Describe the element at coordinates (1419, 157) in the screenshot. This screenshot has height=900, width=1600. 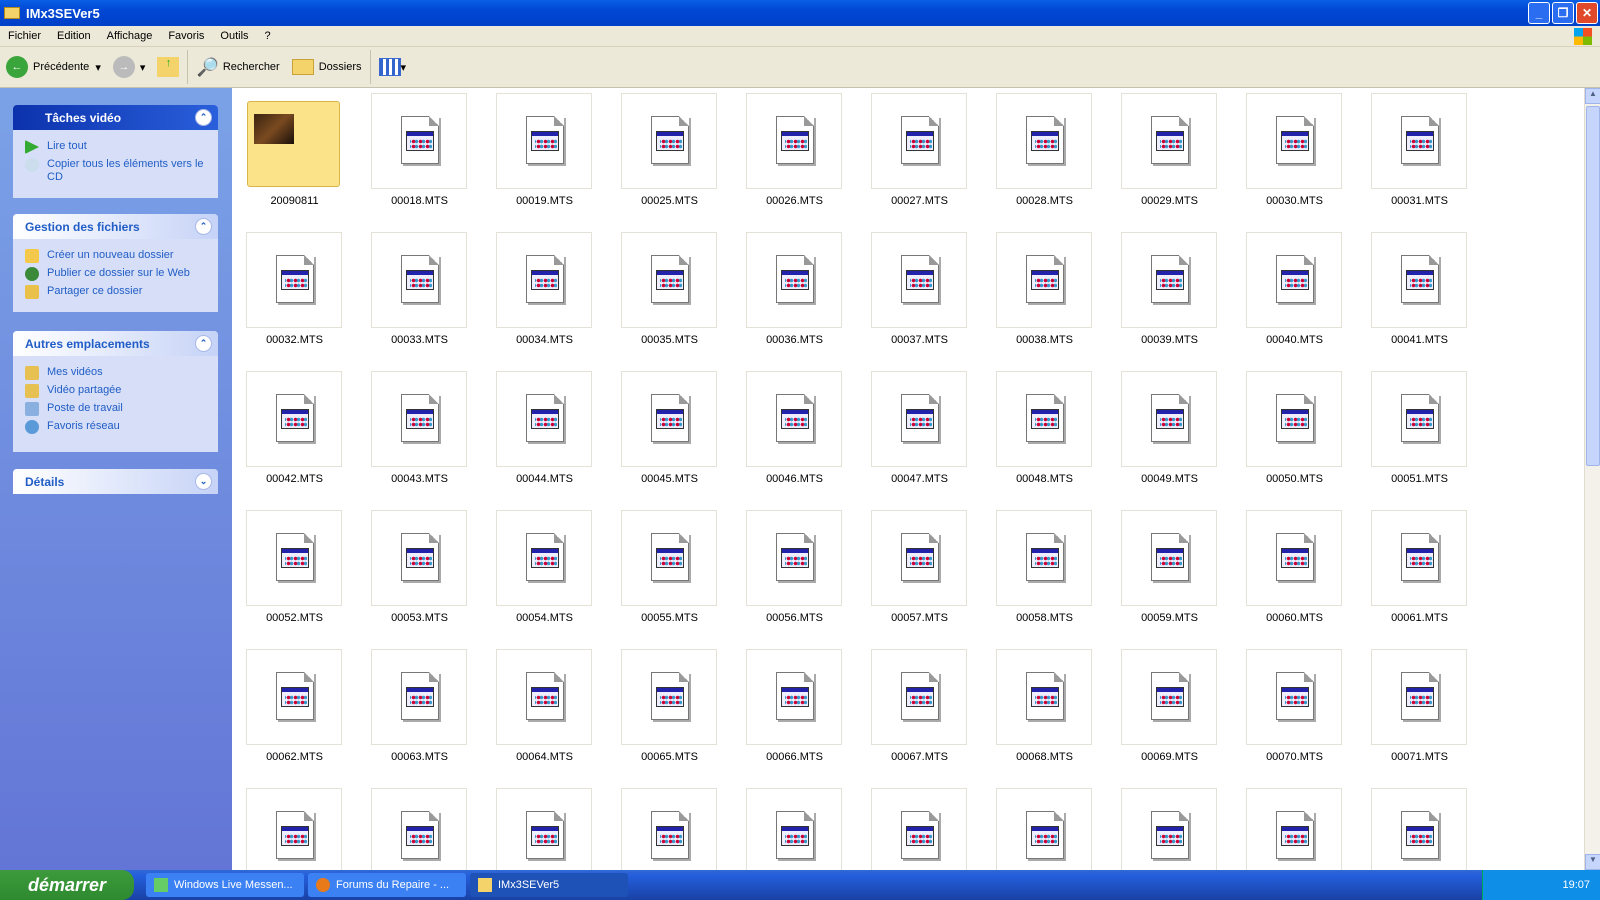
I see `file-item: 00031.MTS` at that location.